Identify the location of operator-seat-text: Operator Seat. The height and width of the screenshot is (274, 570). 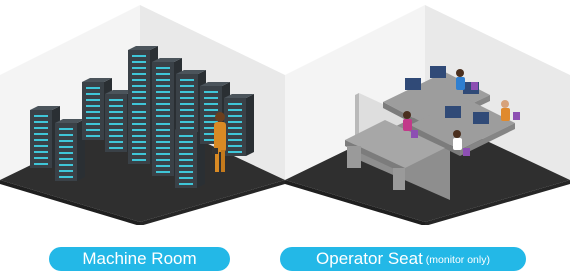
(369, 258).